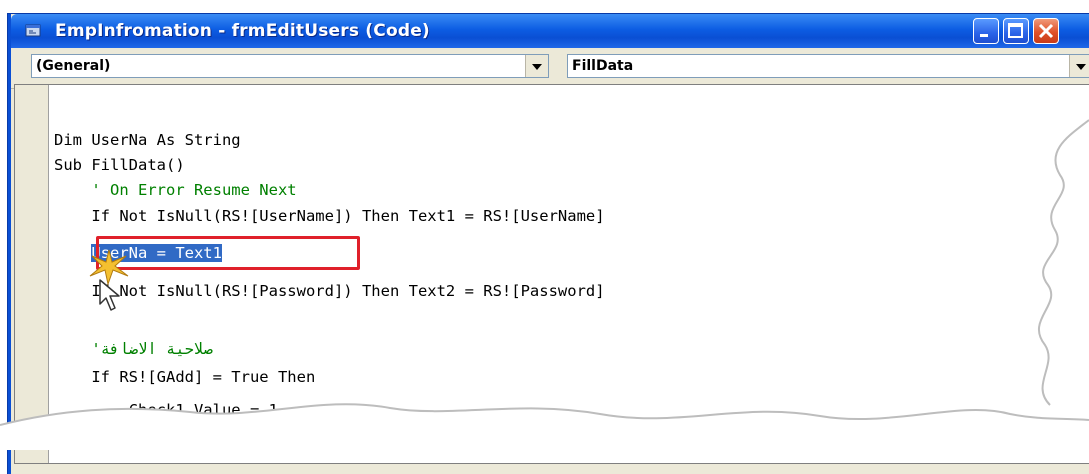  I want to click on editor-margin, so click(32, 274).